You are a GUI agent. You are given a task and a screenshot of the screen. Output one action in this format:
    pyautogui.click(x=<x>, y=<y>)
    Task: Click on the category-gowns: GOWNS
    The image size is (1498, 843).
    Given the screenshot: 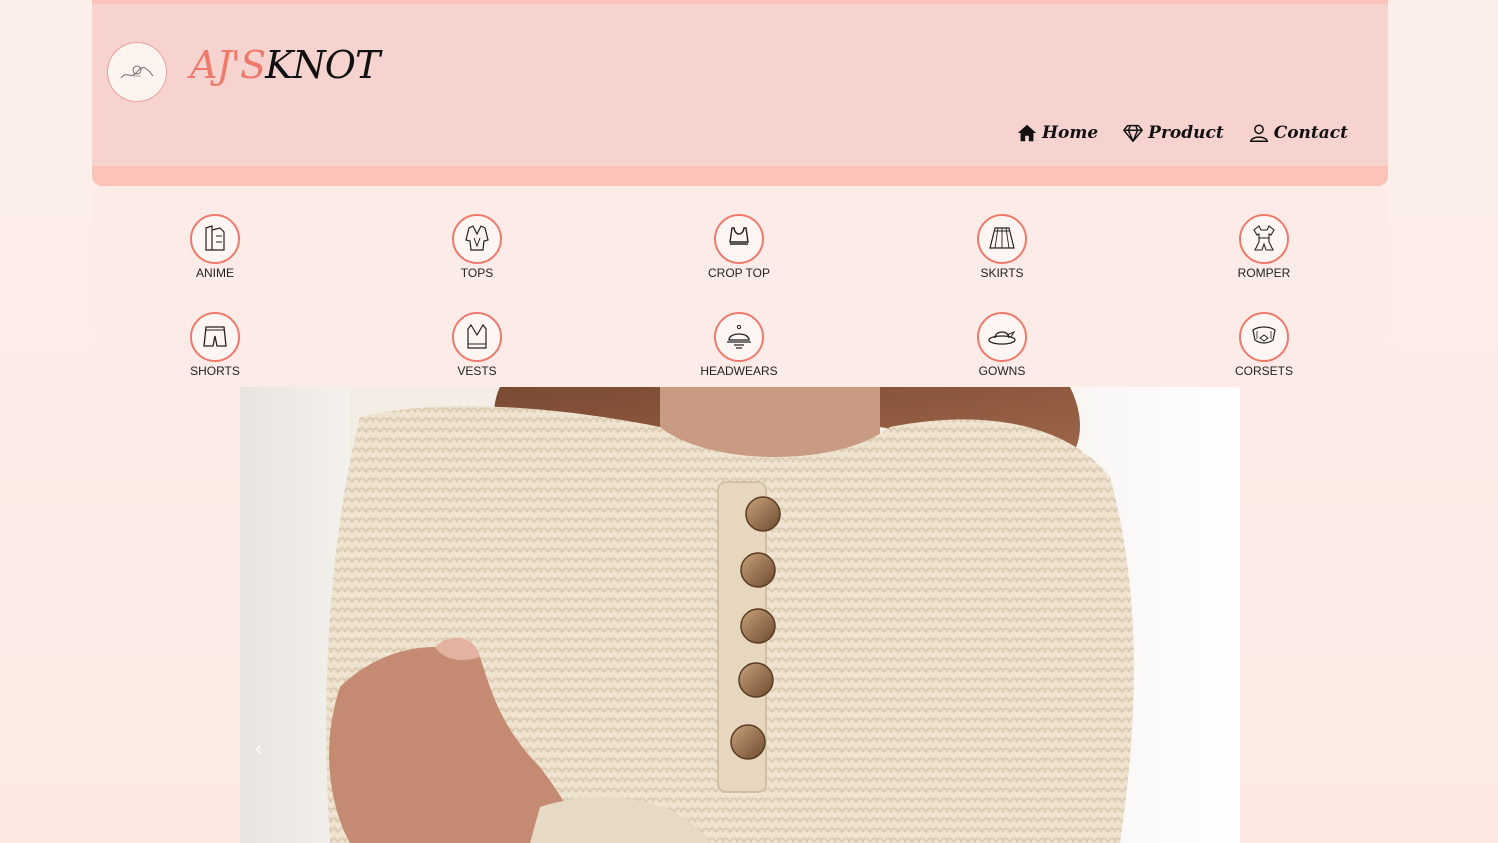 What is the action you would take?
    pyautogui.click(x=1002, y=345)
    